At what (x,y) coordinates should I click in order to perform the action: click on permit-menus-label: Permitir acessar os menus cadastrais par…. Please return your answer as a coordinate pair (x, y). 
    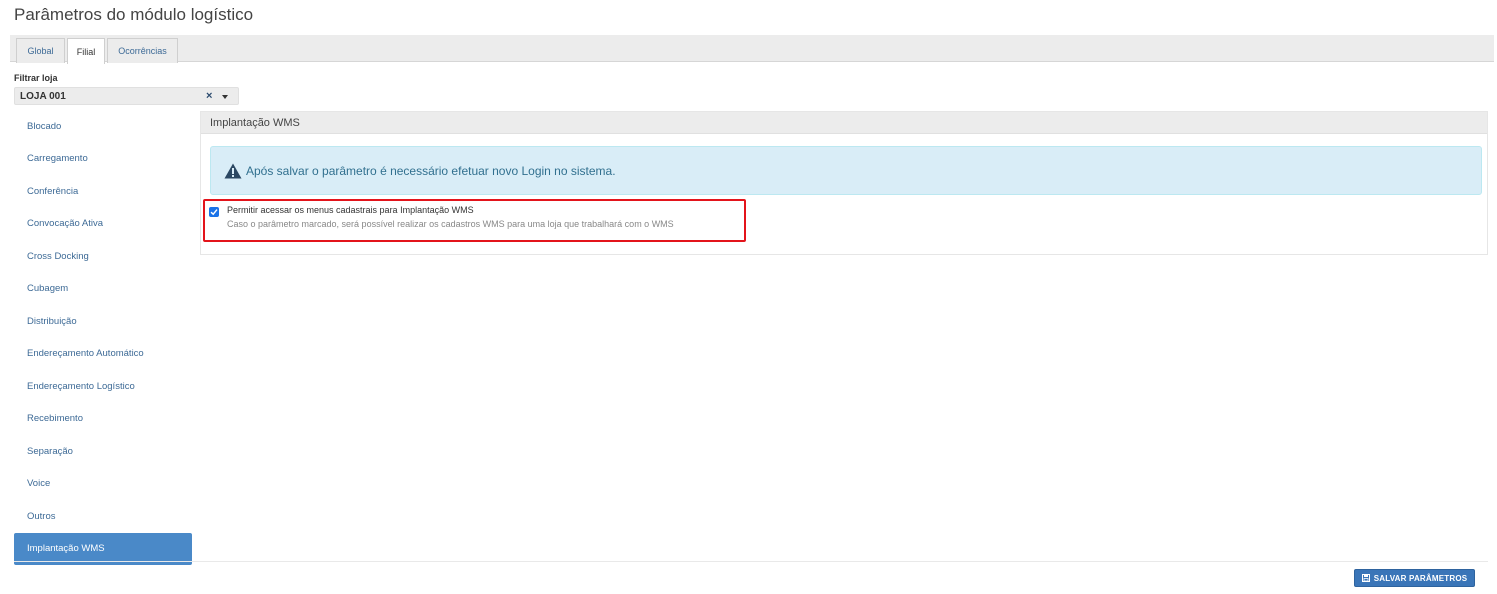
    Looking at the image, I should click on (350, 210).